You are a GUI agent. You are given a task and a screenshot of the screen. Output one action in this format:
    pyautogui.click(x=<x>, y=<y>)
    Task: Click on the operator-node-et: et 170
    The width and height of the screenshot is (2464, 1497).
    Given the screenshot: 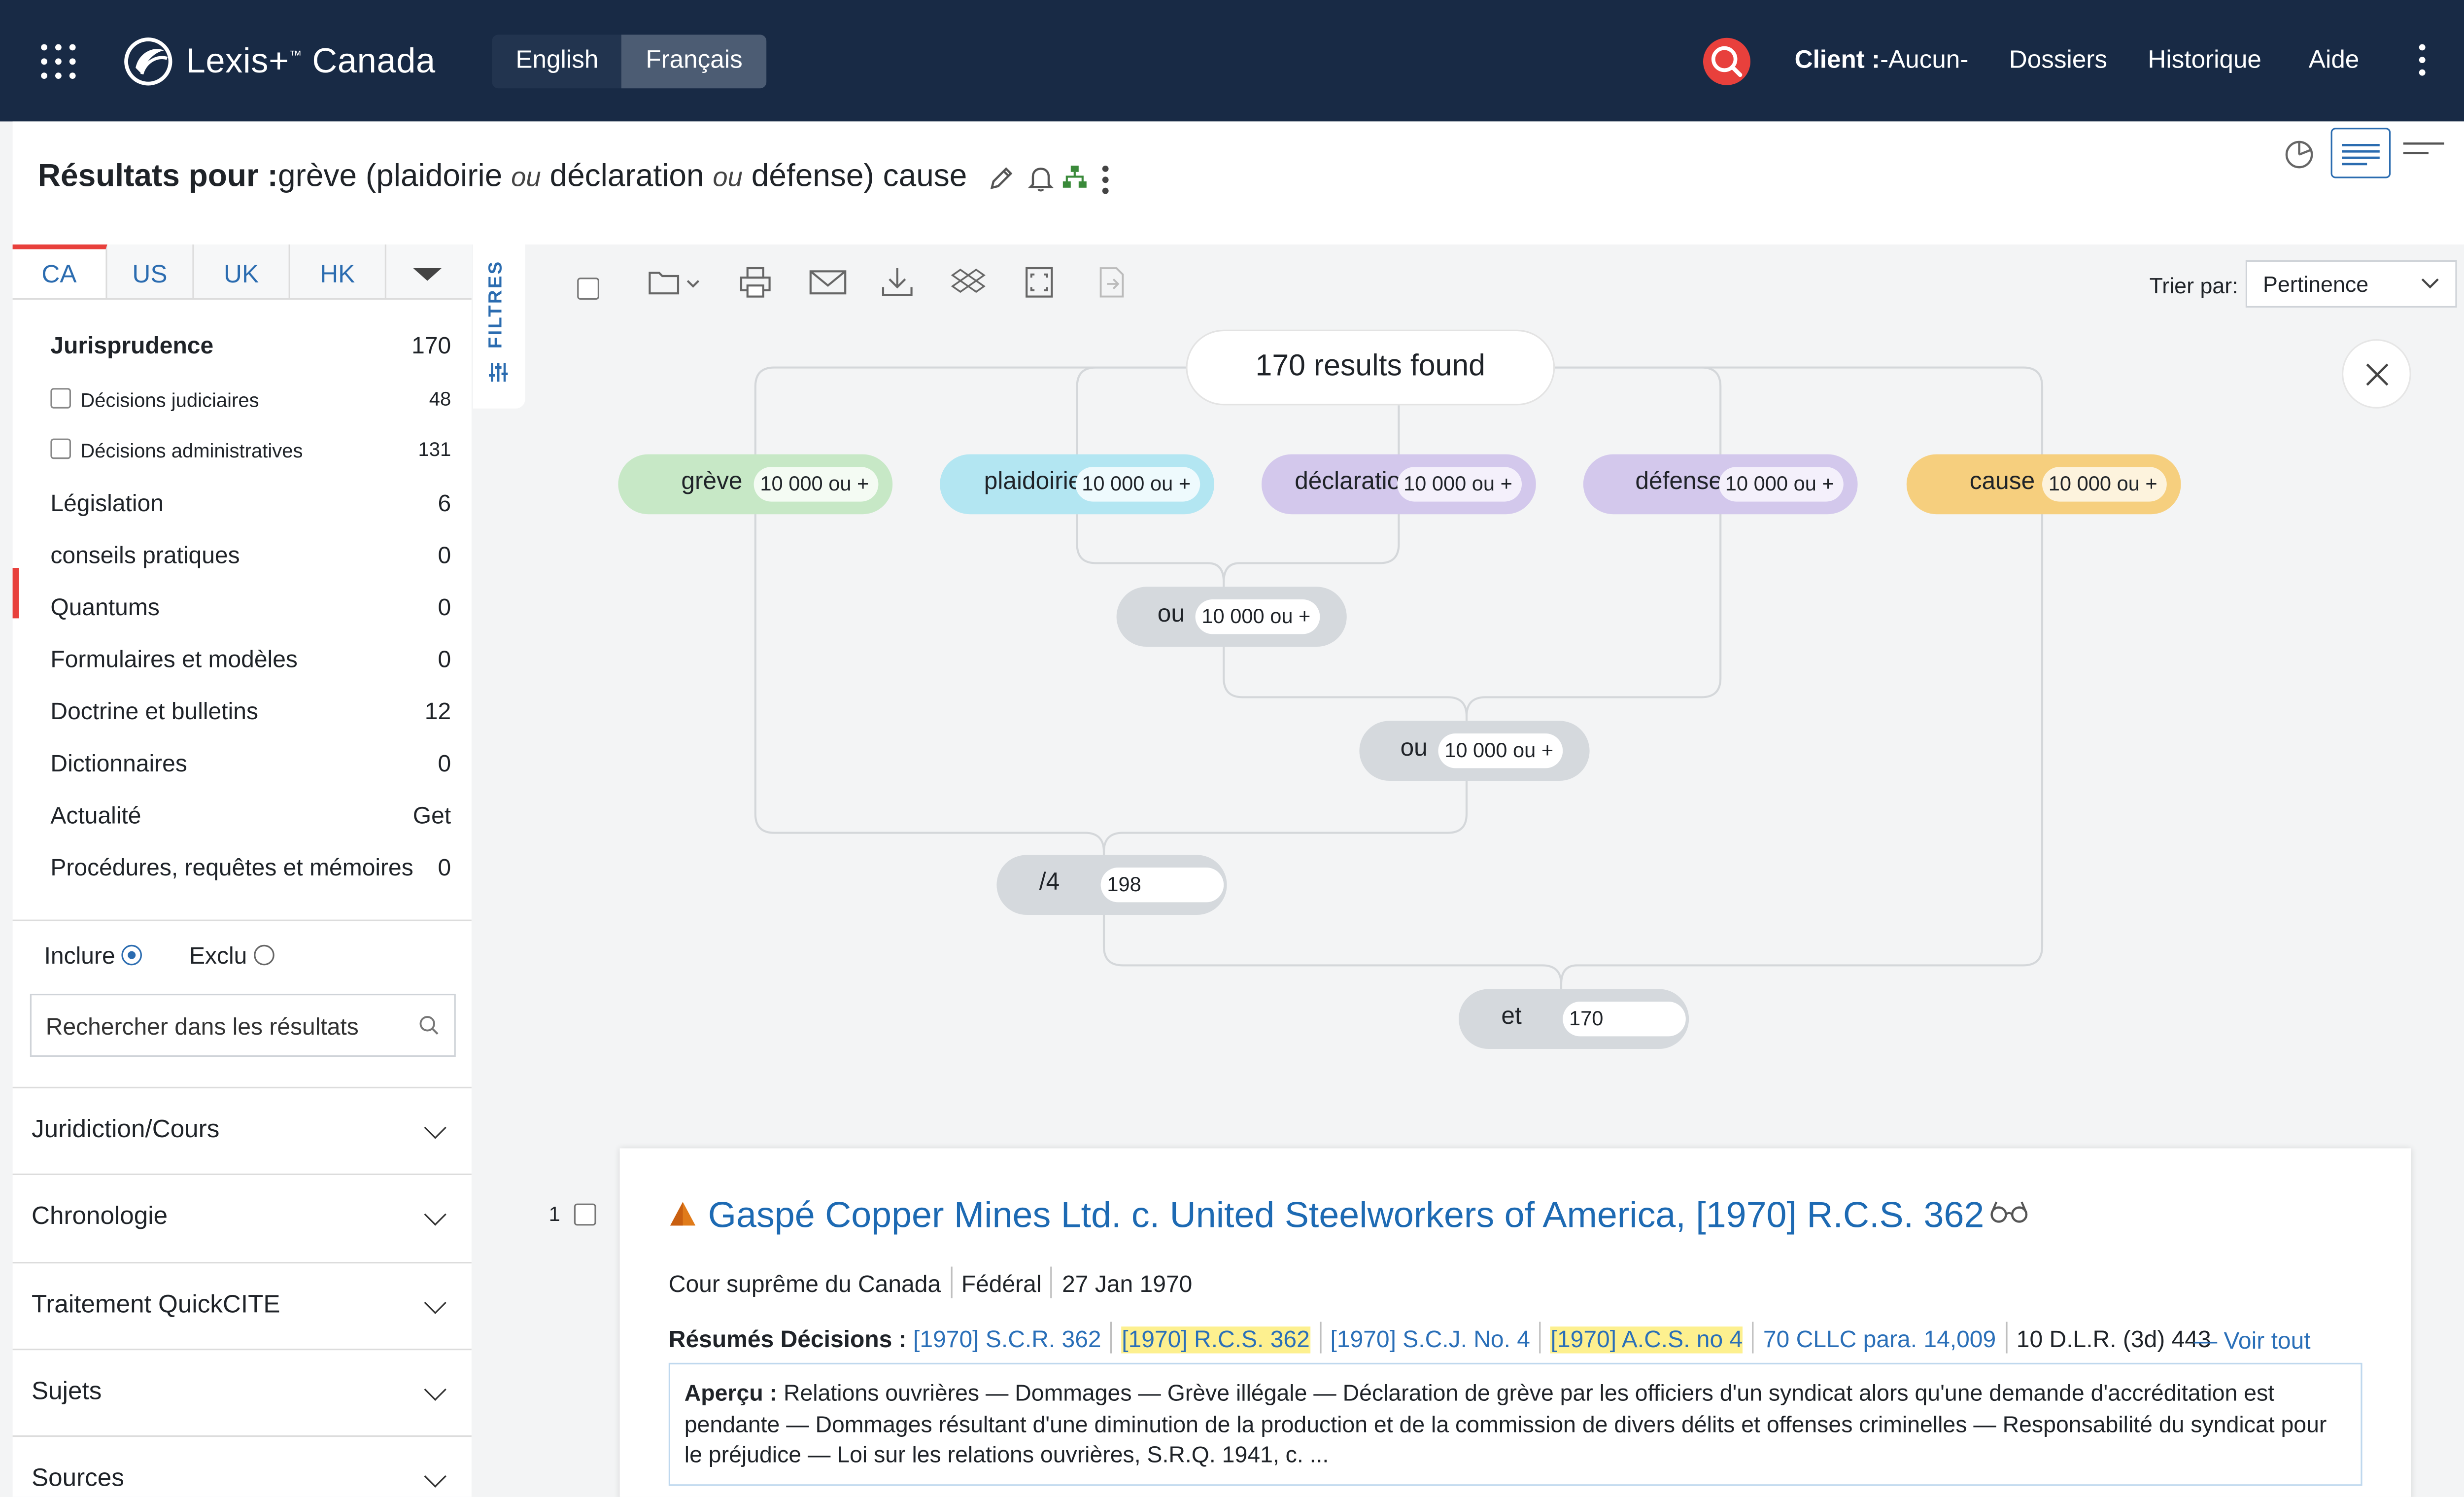 What is the action you would take?
    pyautogui.click(x=1574, y=1019)
    